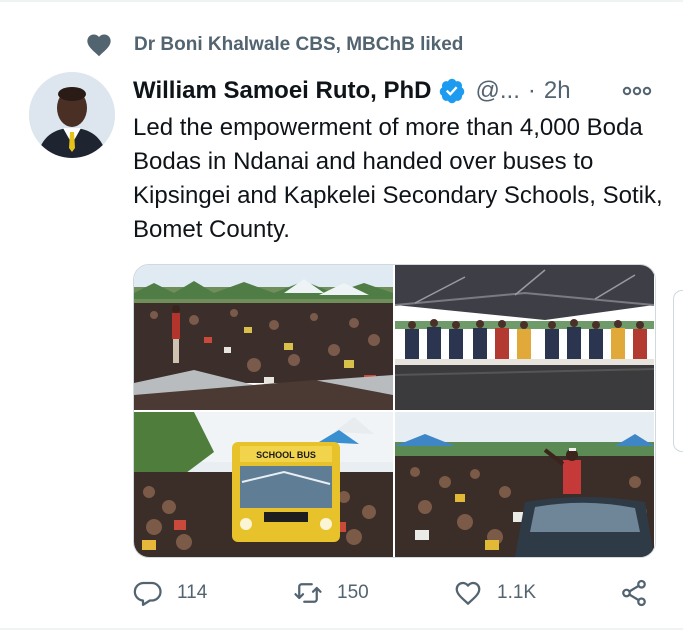 The image size is (683, 639). I want to click on photo-school-bus: SCHOOL BUS, so click(263, 484).